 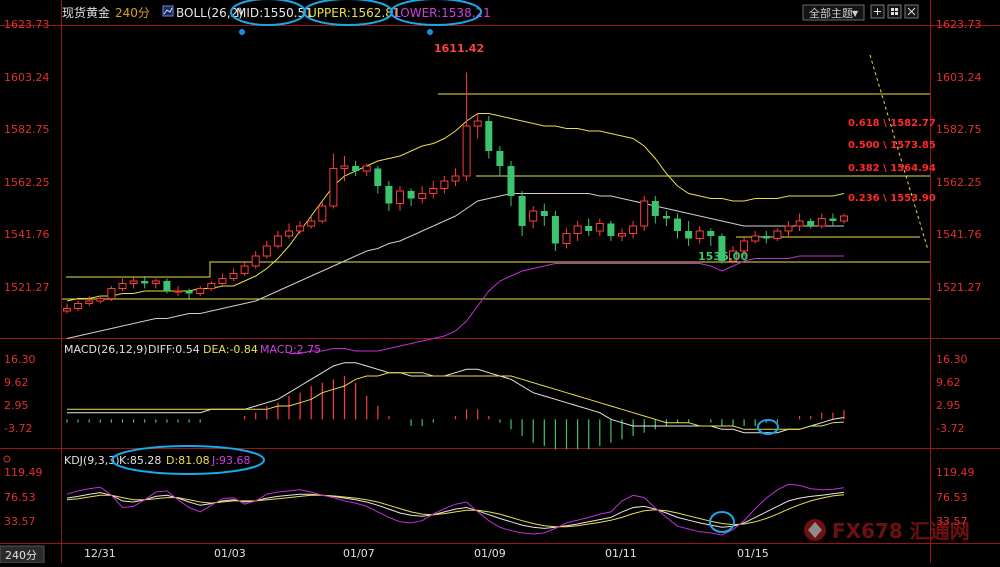 I want to click on close-icon, so click(x=911, y=11).